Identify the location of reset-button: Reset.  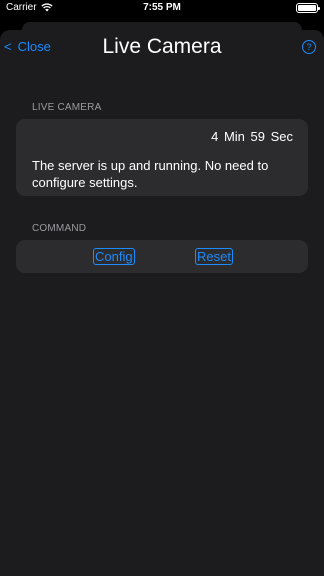
(214, 256).